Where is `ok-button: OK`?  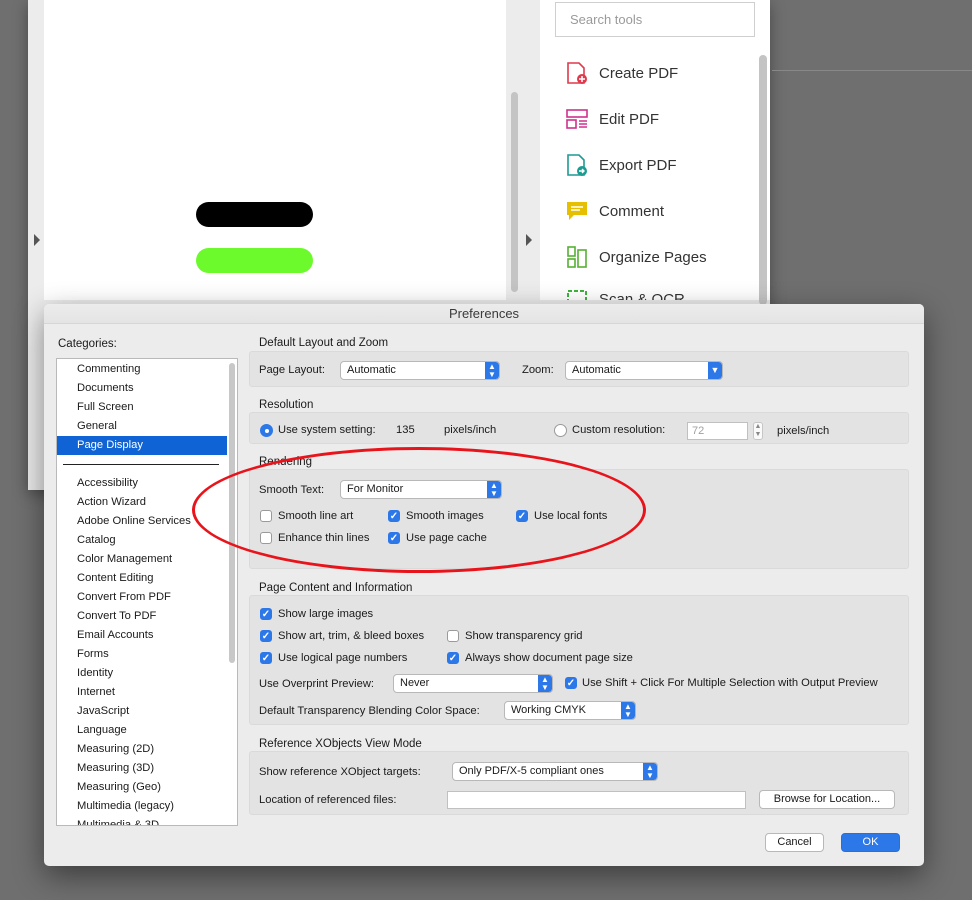 ok-button: OK is located at coordinates (870, 842).